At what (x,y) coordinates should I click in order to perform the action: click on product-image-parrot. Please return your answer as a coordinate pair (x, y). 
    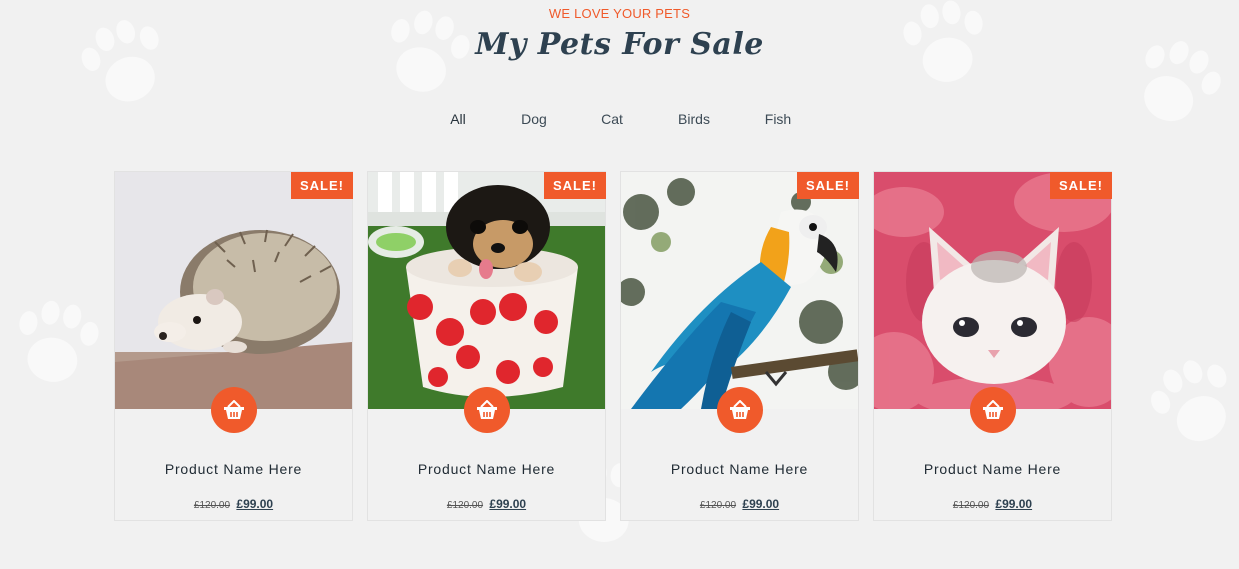
    Looking at the image, I should click on (739, 290).